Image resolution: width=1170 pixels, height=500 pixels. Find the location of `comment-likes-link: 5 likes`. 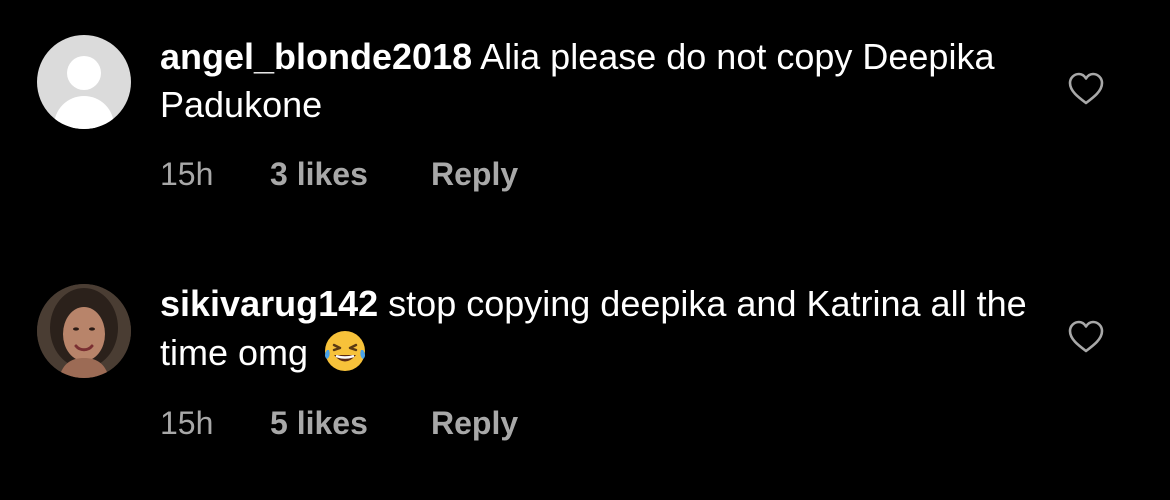

comment-likes-link: 5 likes is located at coordinates (319, 423).